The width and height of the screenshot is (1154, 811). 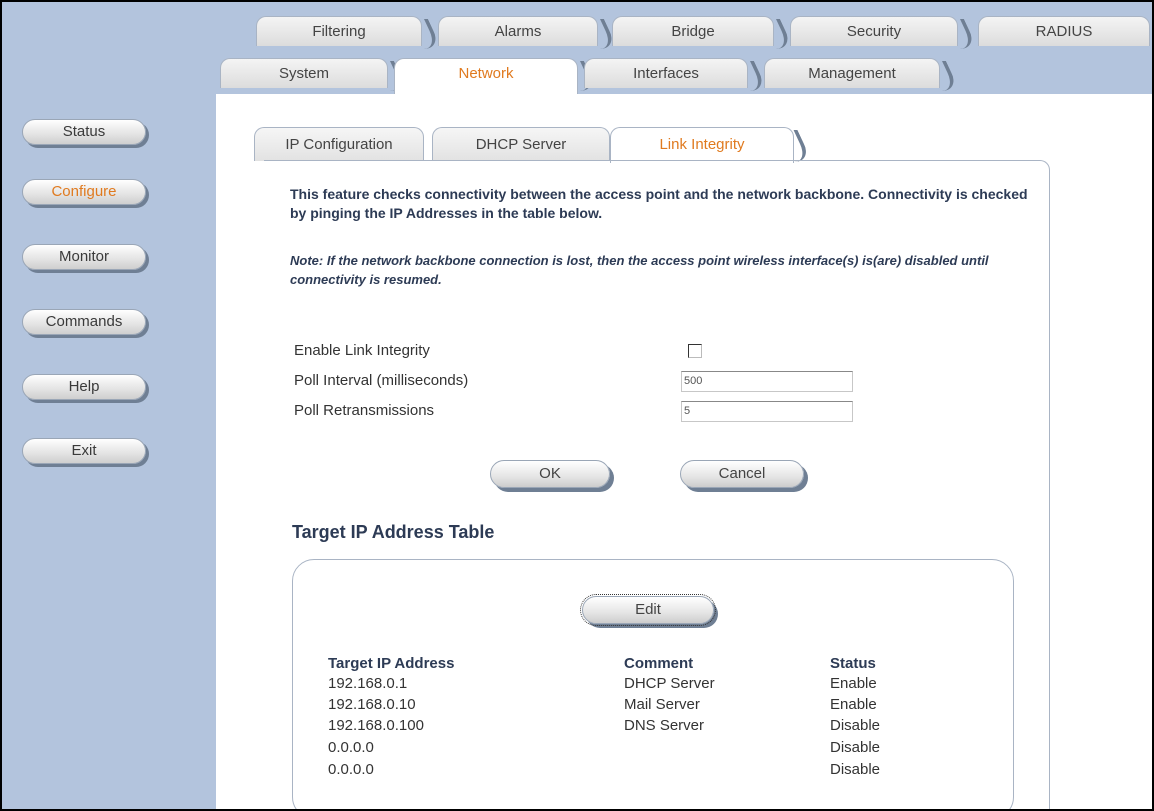 What do you see at coordinates (874, 31) in the screenshot?
I see `tab-security: Security` at bounding box center [874, 31].